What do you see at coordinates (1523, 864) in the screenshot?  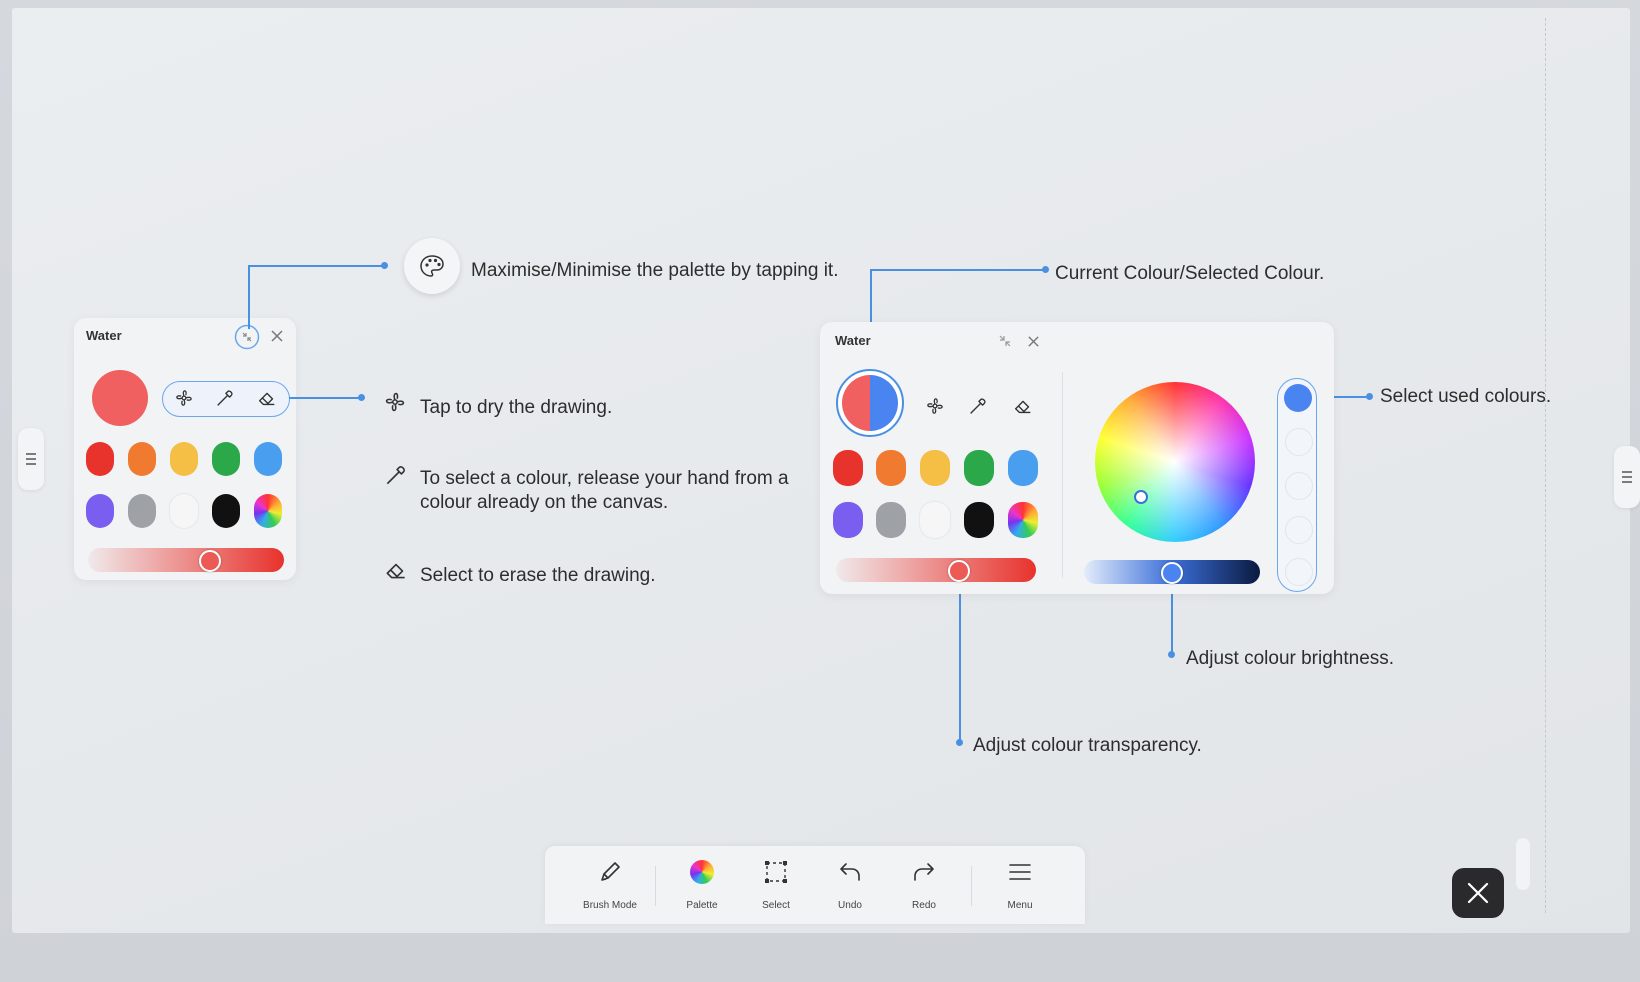 I see `scroll-handle` at bounding box center [1523, 864].